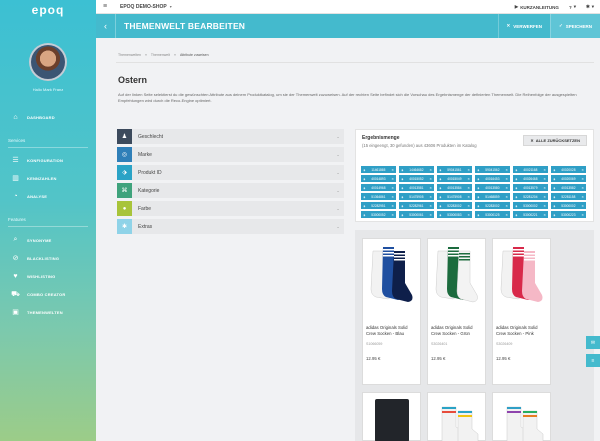 The width and height of the screenshot is (600, 441). What do you see at coordinates (230, 154) in the screenshot?
I see `filter-marke: ◎ Marke ⌄` at bounding box center [230, 154].